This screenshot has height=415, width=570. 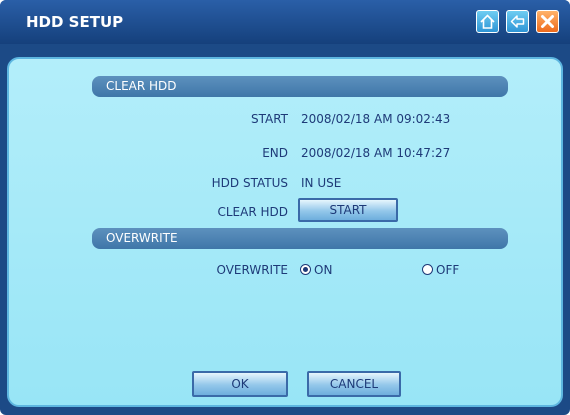 I want to click on overwrite-label: OVERWRITE, so click(x=252, y=270).